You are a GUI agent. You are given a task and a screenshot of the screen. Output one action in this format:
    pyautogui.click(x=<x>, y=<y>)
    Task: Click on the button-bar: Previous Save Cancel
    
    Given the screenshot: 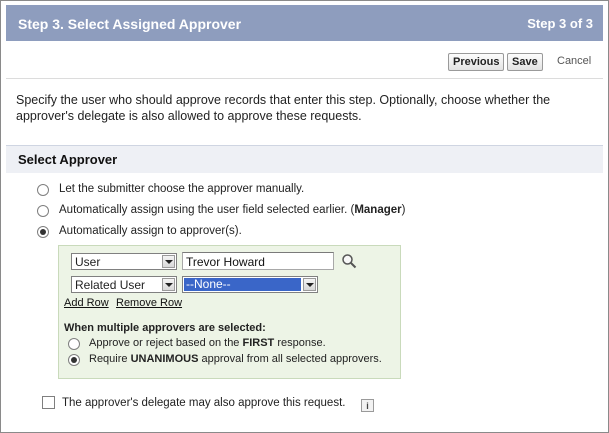 What is the action you would take?
    pyautogui.click(x=304, y=60)
    